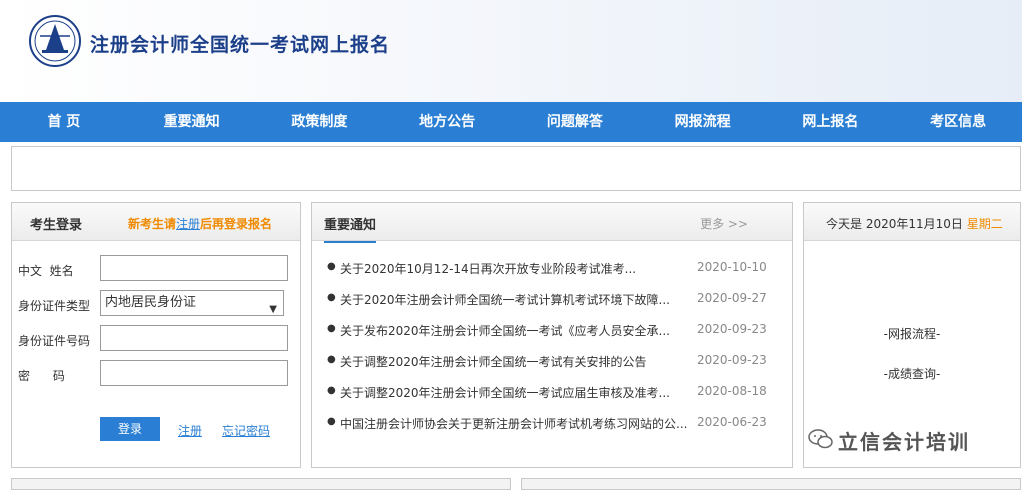 The width and height of the screenshot is (1022, 490). I want to click on main-nav: 首 页 重要通知 政策制度 地方公告 问题解答 网报流程 网上报名 考区信息, so click(511, 122).